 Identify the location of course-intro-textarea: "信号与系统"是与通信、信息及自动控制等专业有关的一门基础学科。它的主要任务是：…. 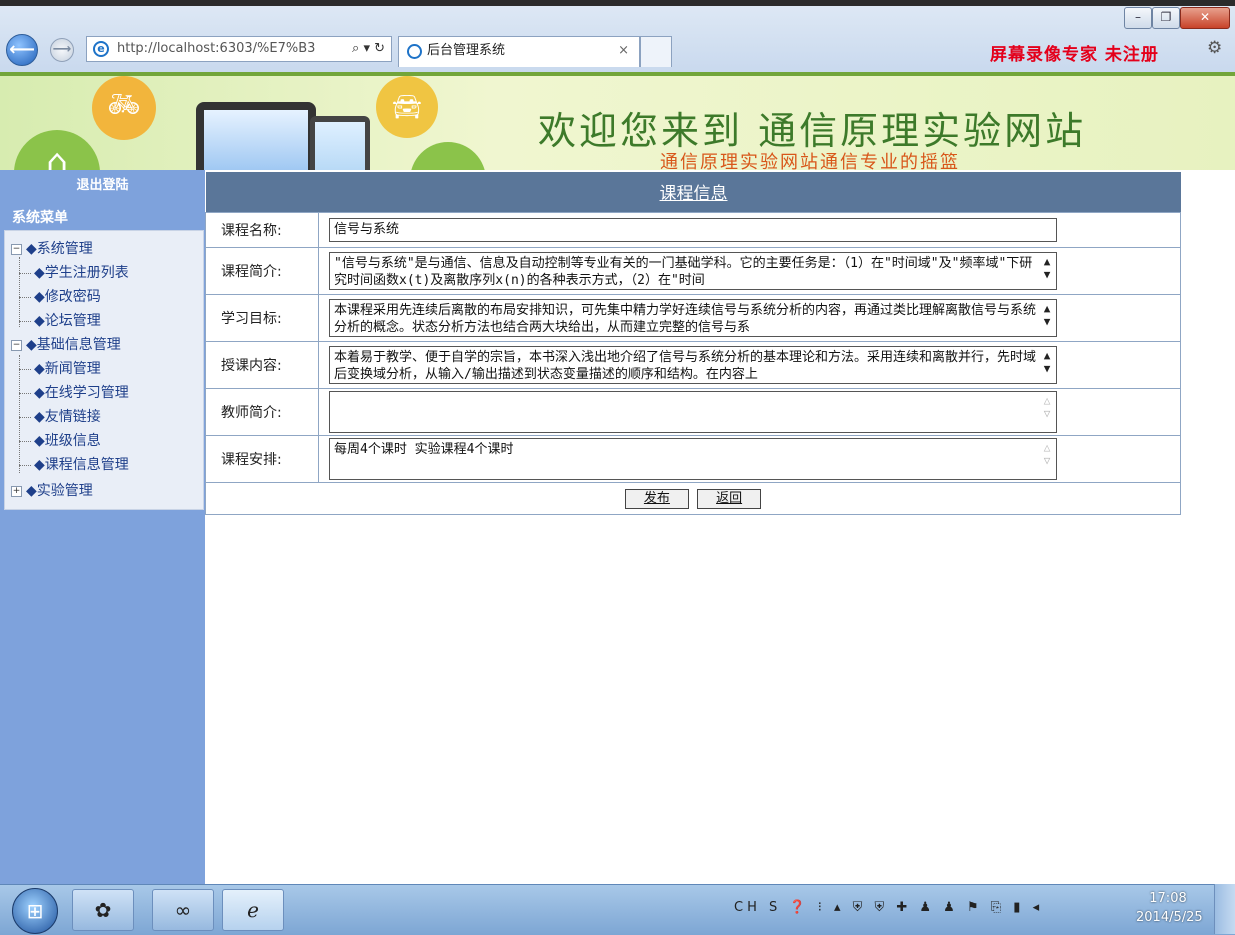
(693, 271).